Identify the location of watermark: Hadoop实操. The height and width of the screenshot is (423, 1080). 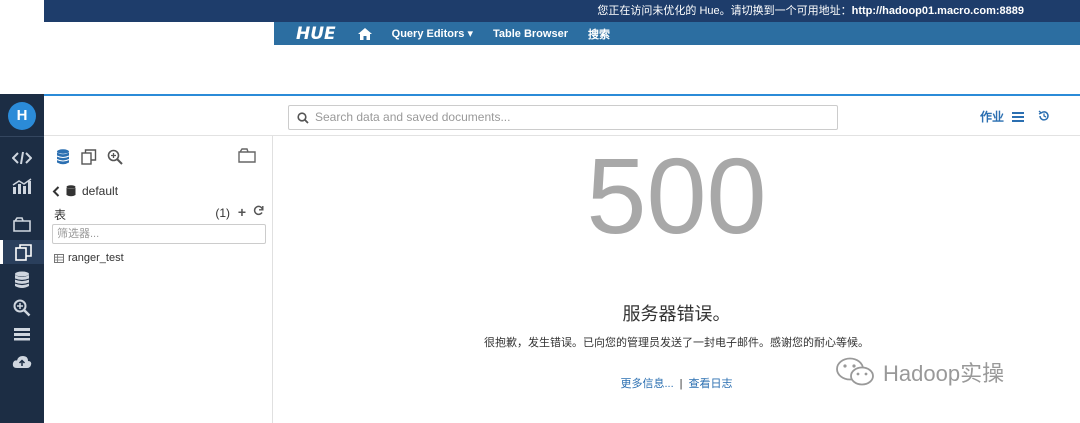
(919, 372).